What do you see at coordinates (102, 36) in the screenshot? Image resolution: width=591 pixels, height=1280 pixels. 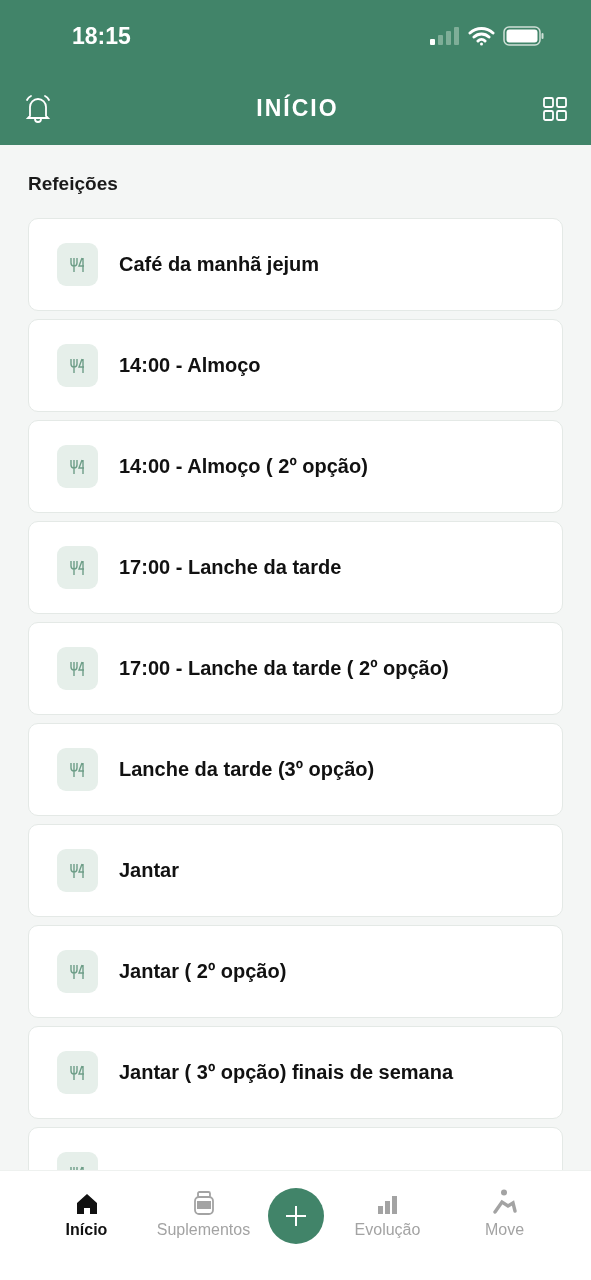 I see `status-time: 18:15` at bounding box center [102, 36].